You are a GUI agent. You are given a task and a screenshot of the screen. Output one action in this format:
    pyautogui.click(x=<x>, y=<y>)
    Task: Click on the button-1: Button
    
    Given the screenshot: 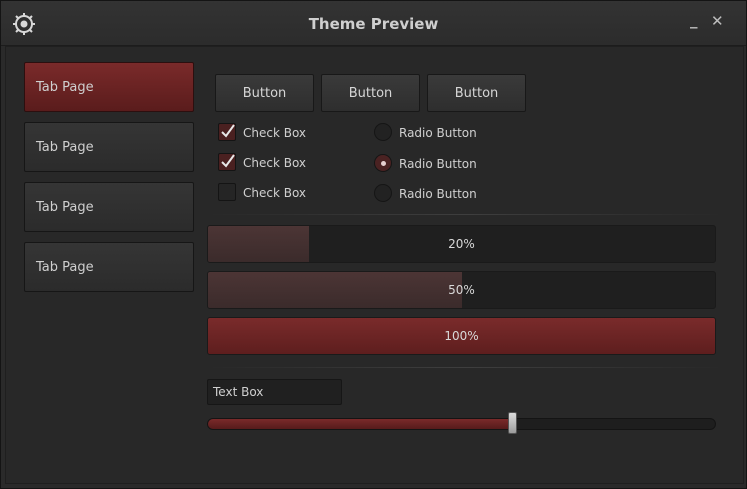 What is the action you would take?
    pyautogui.click(x=264, y=93)
    